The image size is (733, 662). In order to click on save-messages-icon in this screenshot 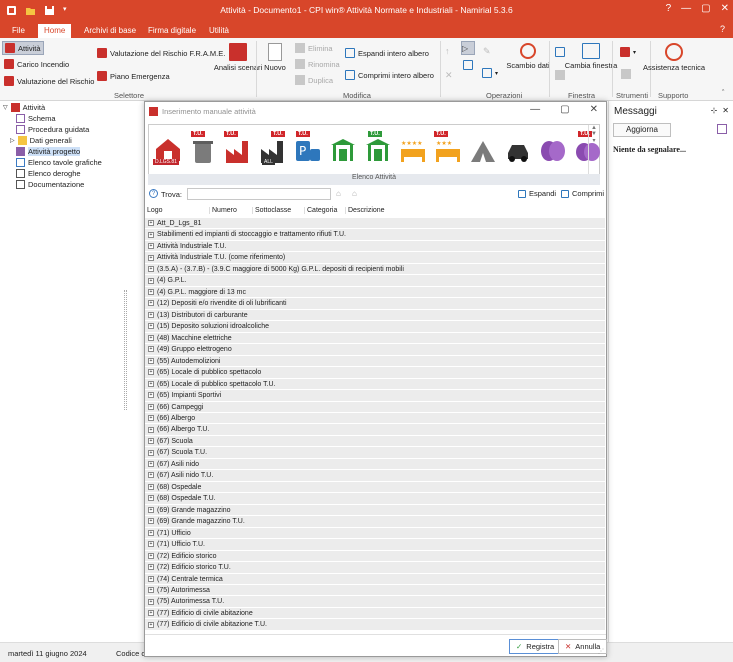, I will do `click(722, 129)`.